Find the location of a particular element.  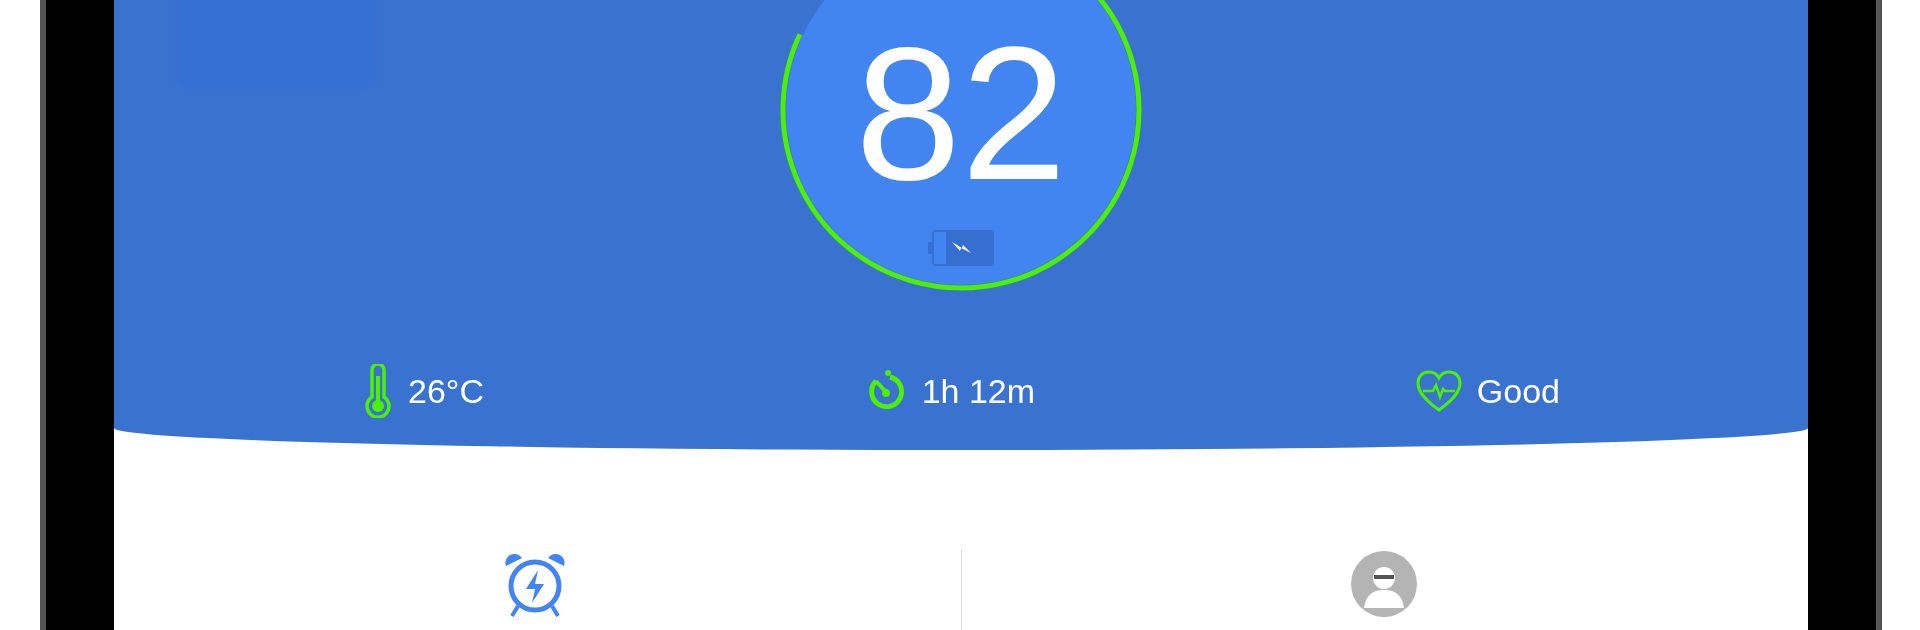

battery-percentage: 82 is located at coordinates (961, 113).